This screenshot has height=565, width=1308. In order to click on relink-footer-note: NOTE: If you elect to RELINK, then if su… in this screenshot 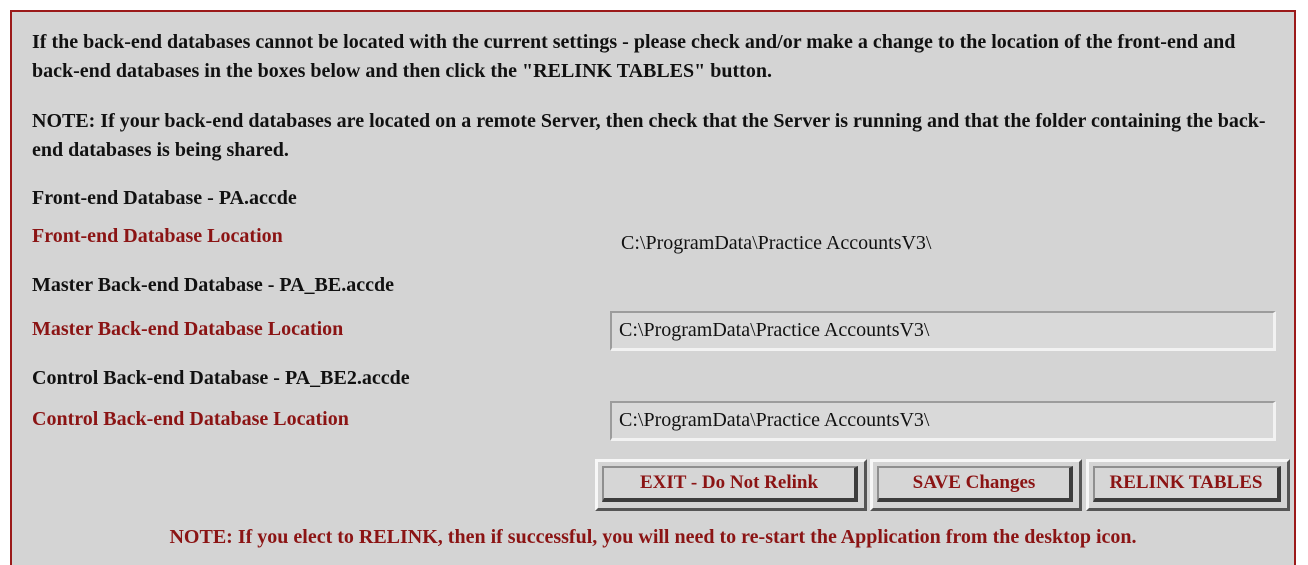, I will do `click(653, 537)`.